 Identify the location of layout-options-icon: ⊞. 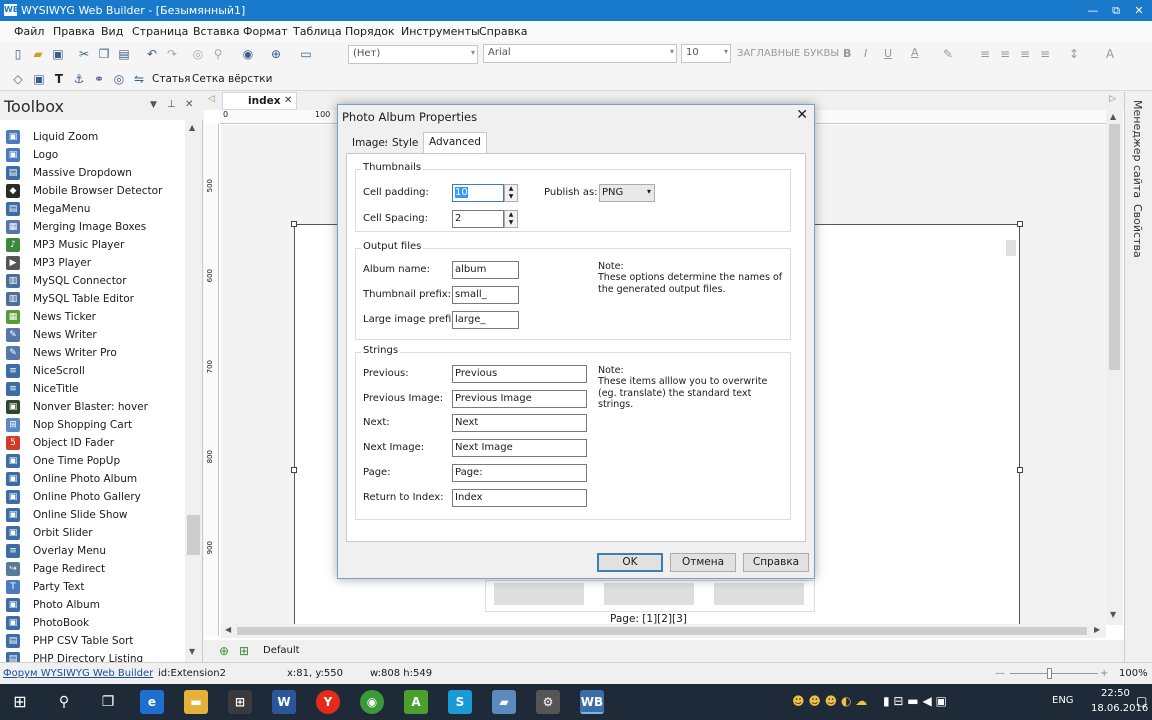
(244, 651).